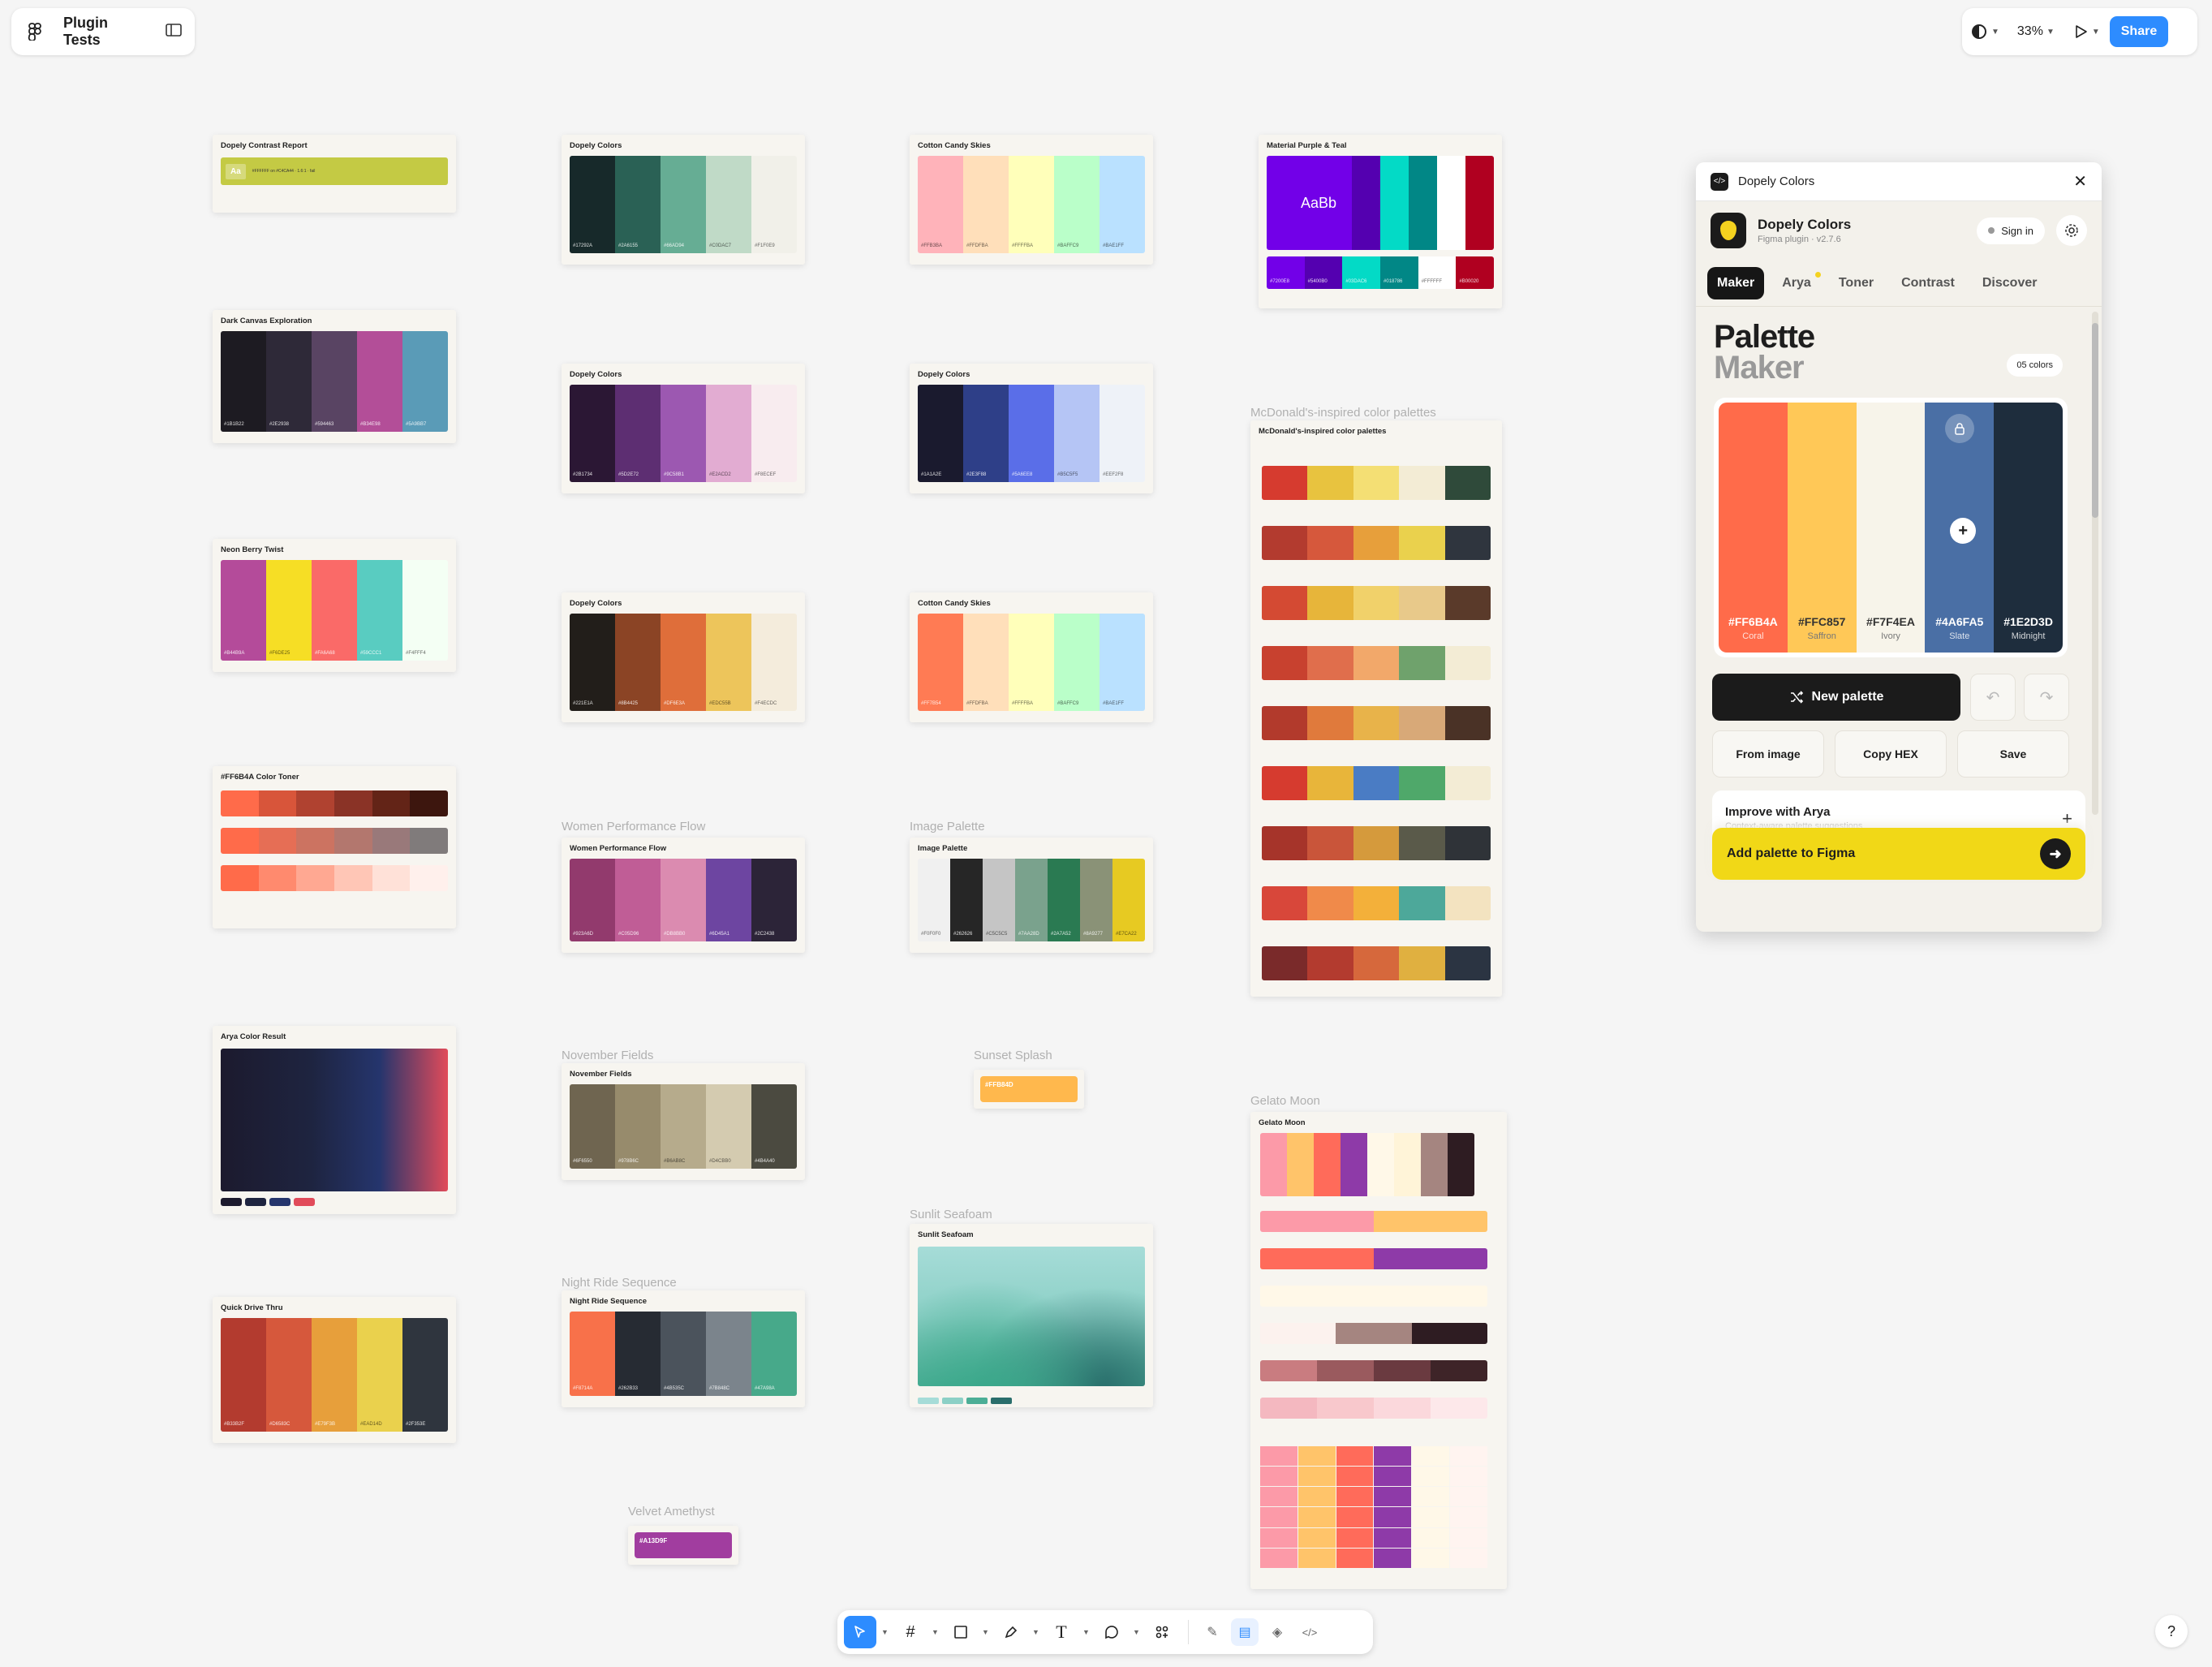 This screenshot has height=1667, width=2212. Describe the element at coordinates (1112, 1632) in the screenshot. I see `comment-tool` at that location.